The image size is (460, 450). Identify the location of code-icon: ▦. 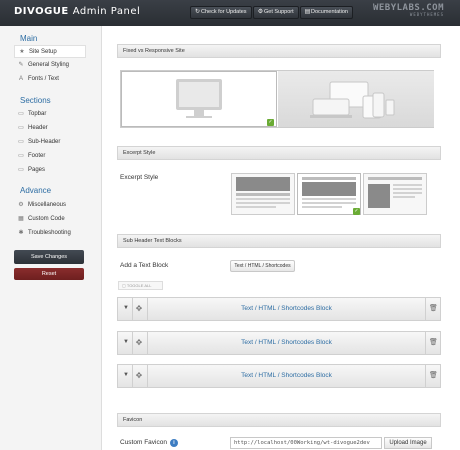
(21, 219).